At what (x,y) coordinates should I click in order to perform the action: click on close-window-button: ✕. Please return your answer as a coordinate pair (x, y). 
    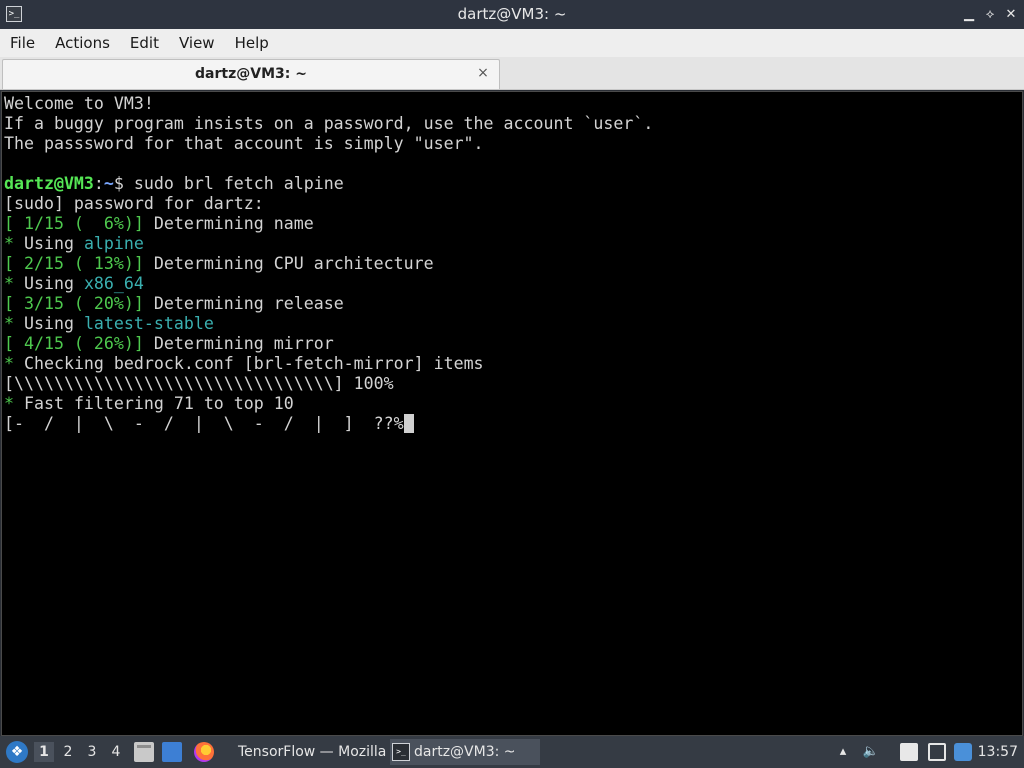
    Looking at the image, I should click on (1011, 15).